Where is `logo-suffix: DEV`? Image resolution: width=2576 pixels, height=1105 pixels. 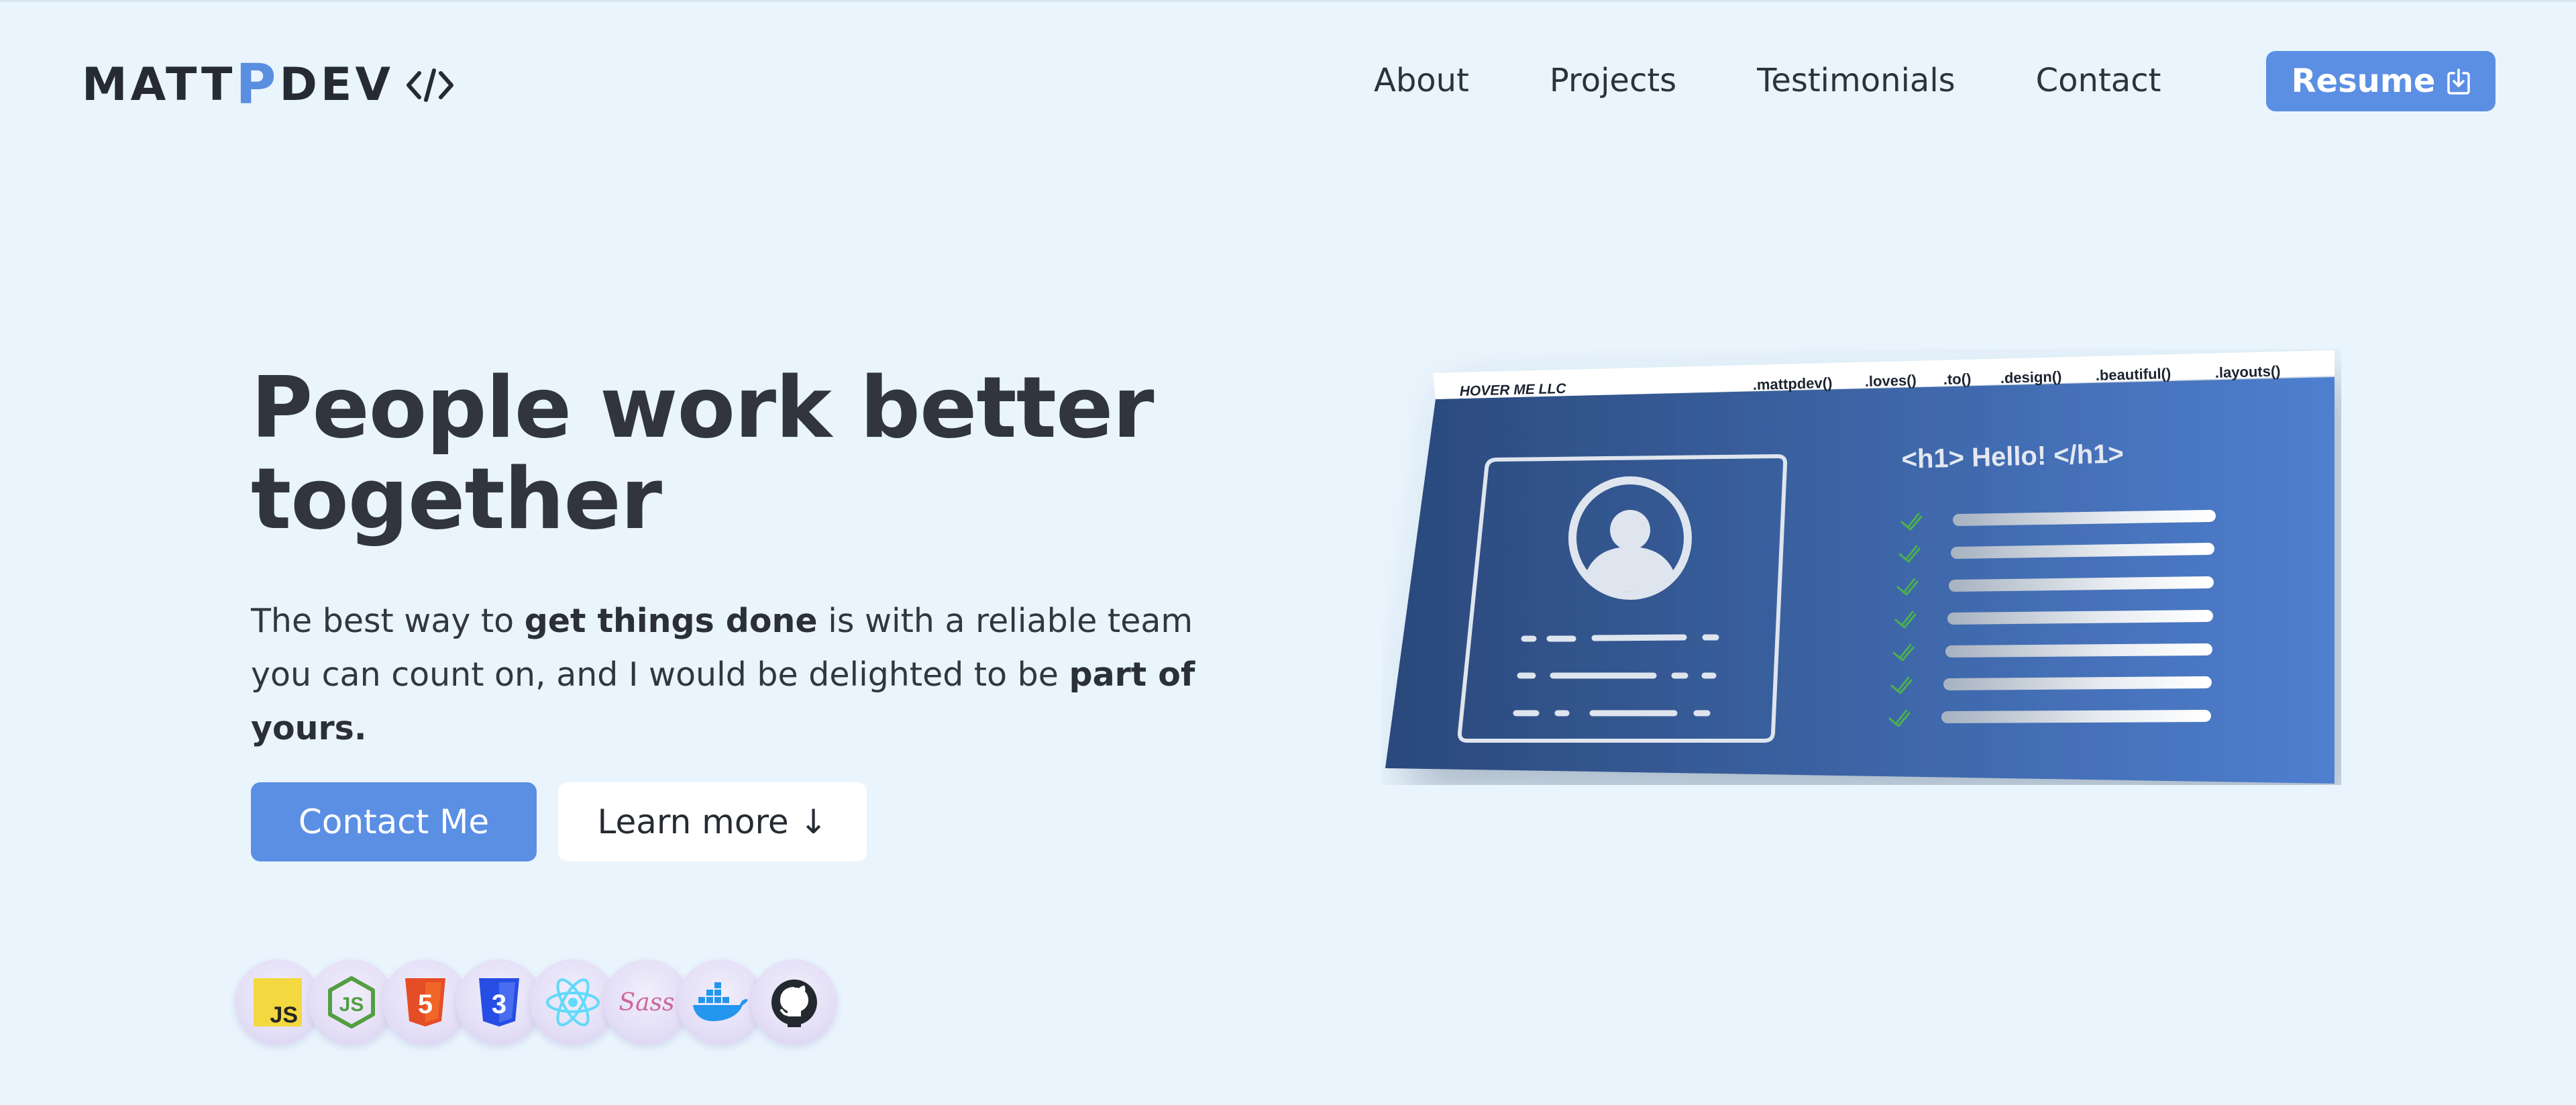 logo-suffix: DEV is located at coordinates (336, 84).